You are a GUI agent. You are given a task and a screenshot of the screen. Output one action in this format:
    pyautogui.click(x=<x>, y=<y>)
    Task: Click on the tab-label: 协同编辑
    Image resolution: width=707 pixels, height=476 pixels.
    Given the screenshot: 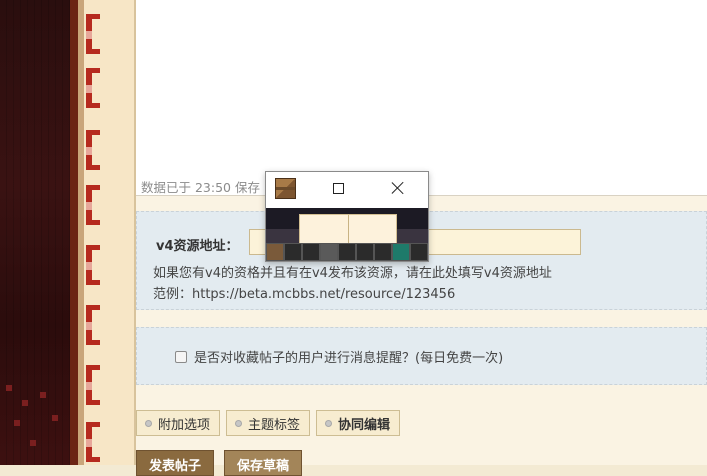 What is the action you would take?
    pyautogui.click(x=364, y=425)
    